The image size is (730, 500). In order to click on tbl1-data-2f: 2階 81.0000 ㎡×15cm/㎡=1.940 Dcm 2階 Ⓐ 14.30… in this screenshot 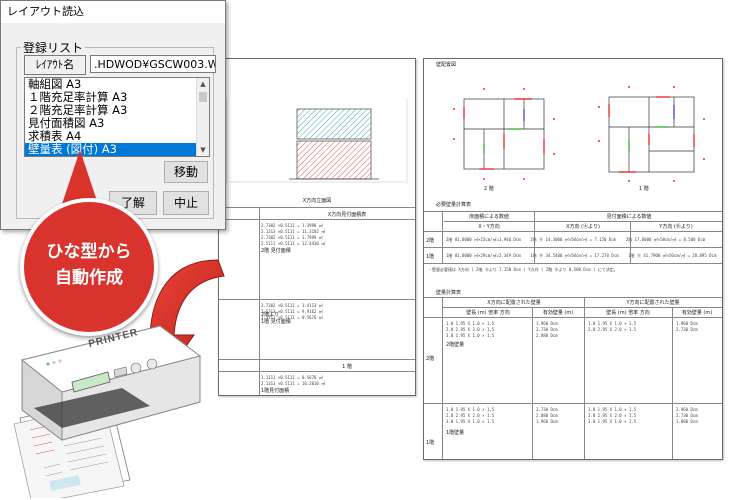, I will do `click(576, 239)`.